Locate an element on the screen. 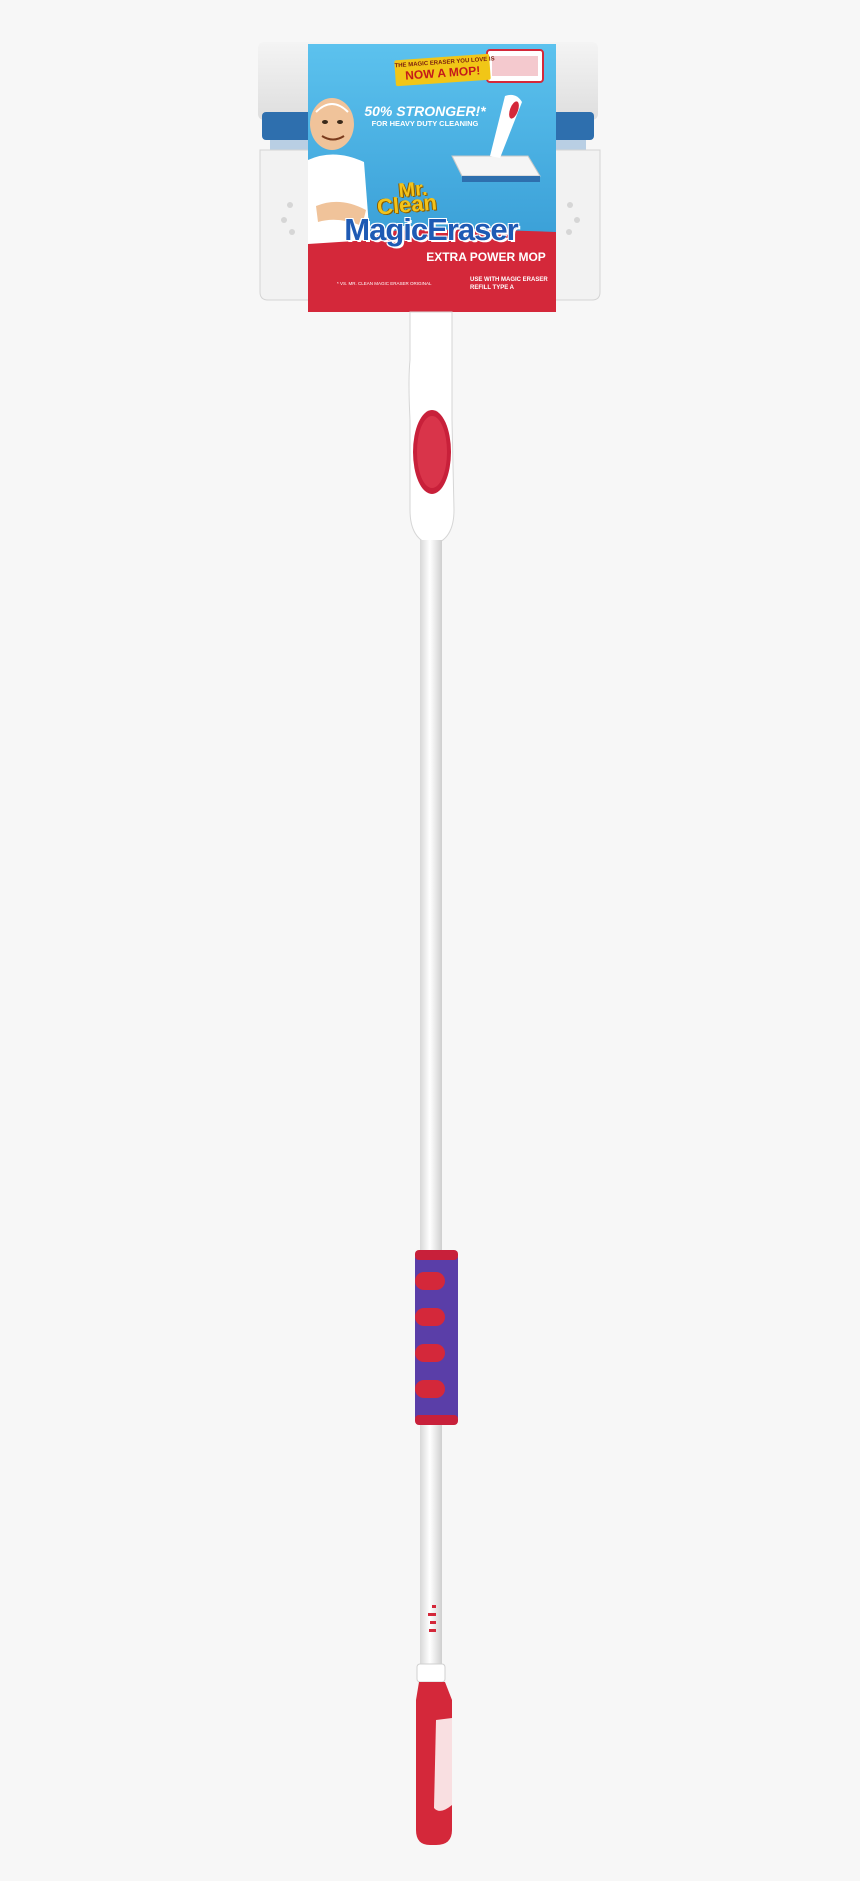 The width and height of the screenshot is (860, 1881). refill-line-2: REFILL TYPE A is located at coordinates (492, 288).